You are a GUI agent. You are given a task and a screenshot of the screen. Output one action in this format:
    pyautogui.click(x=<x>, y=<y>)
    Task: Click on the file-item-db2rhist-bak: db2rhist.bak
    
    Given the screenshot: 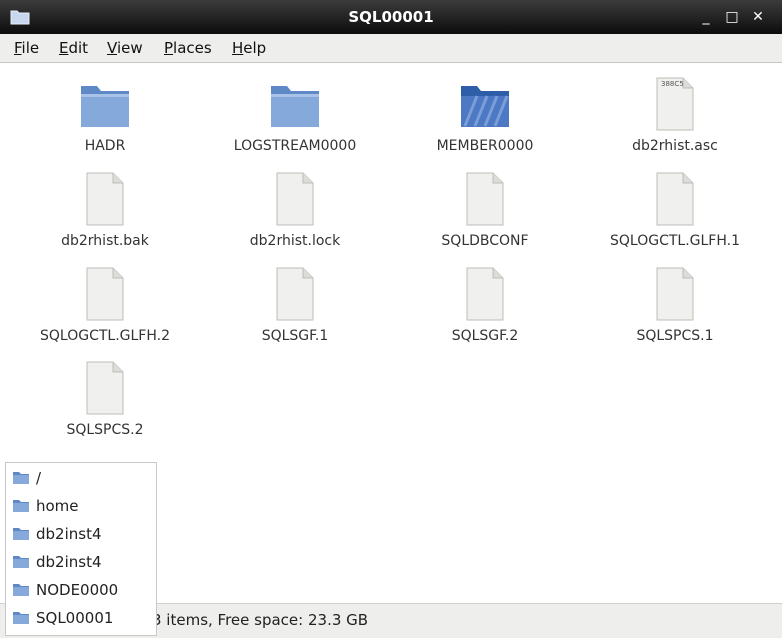 What is the action you would take?
    pyautogui.click(x=105, y=210)
    